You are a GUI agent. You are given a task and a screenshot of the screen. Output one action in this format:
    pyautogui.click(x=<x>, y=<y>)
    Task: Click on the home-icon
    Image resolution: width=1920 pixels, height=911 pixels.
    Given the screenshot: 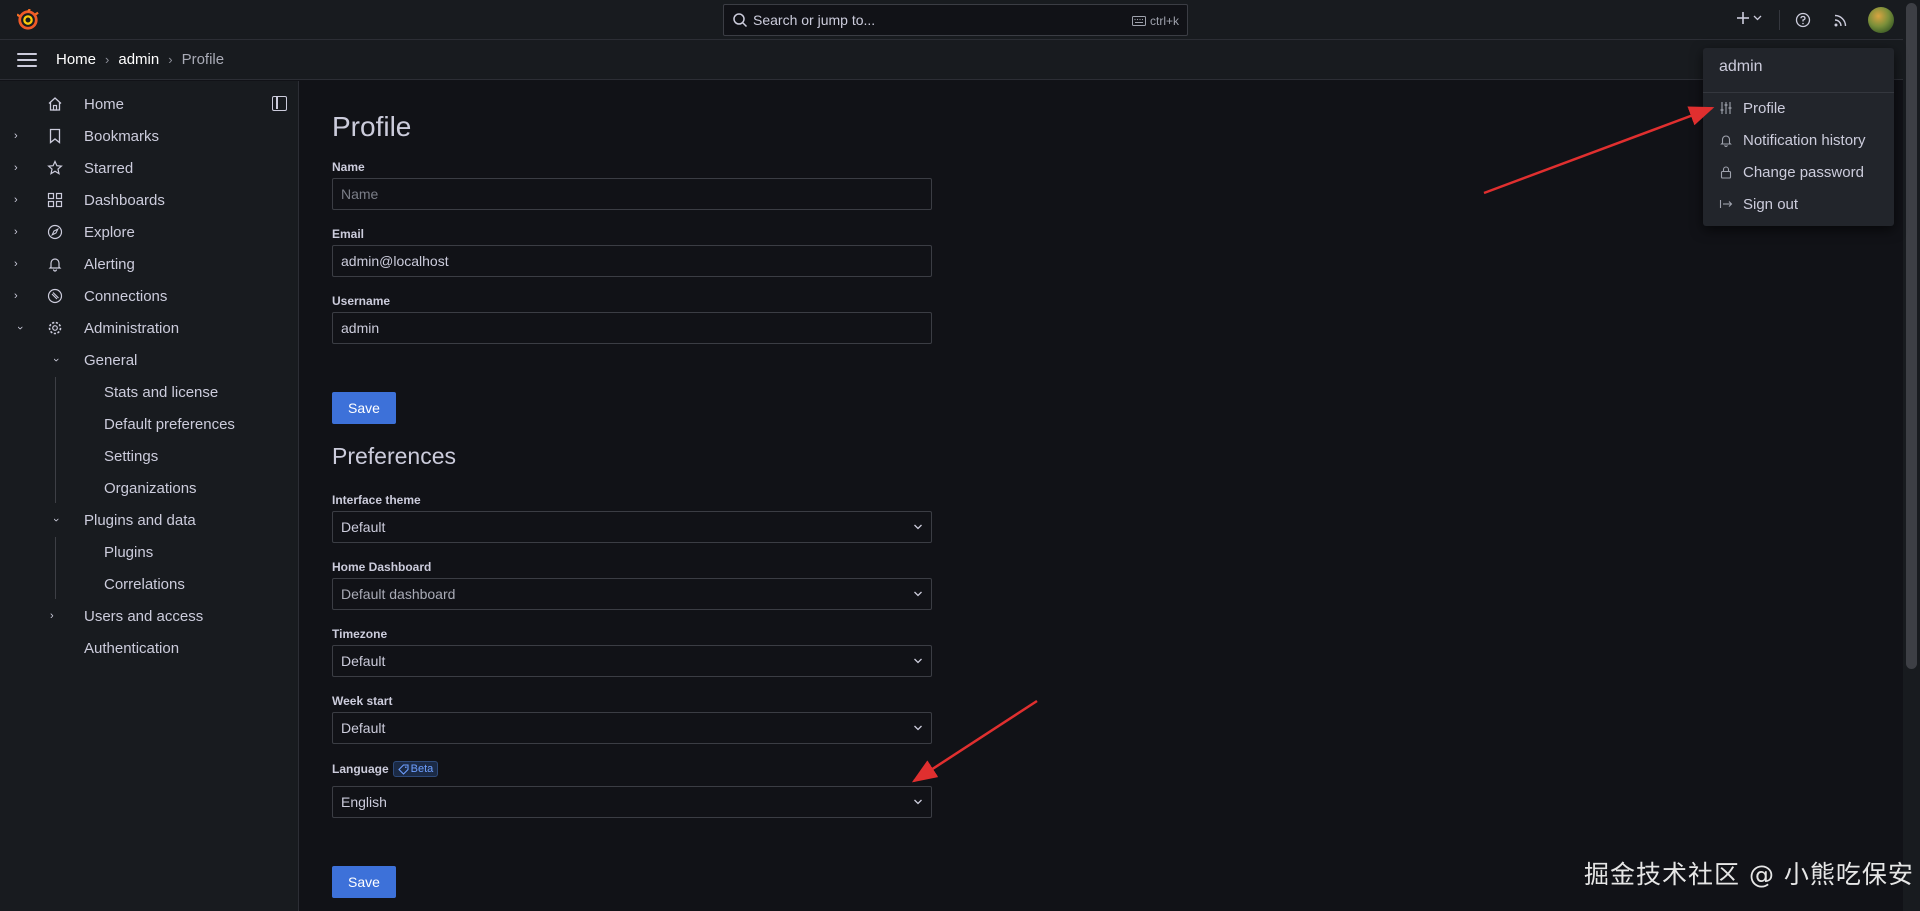 What is the action you would take?
    pyautogui.click(x=55, y=104)
    